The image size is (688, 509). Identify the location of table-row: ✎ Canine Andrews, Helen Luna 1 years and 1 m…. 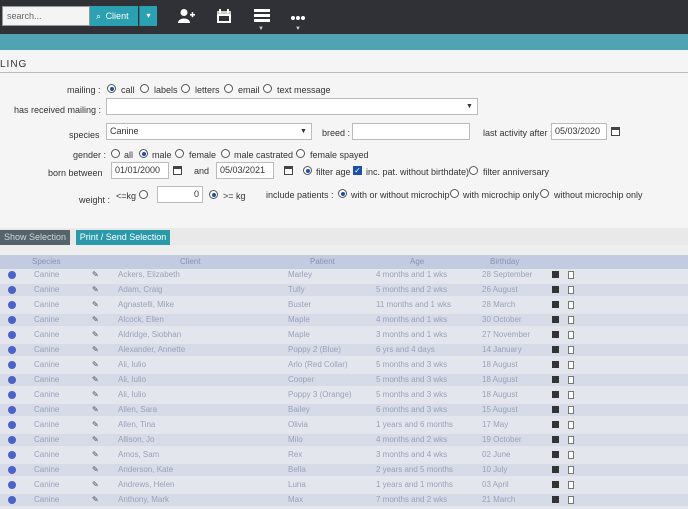
(344, 485).